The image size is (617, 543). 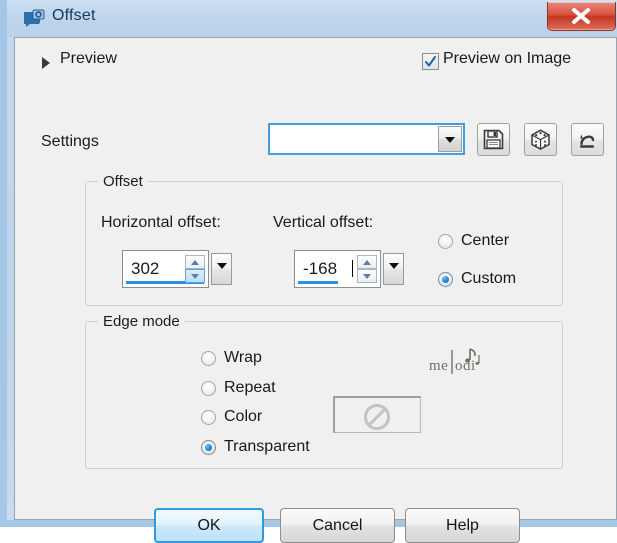 I want to click on reset-arrow-icon, so click(x=587, y=141).